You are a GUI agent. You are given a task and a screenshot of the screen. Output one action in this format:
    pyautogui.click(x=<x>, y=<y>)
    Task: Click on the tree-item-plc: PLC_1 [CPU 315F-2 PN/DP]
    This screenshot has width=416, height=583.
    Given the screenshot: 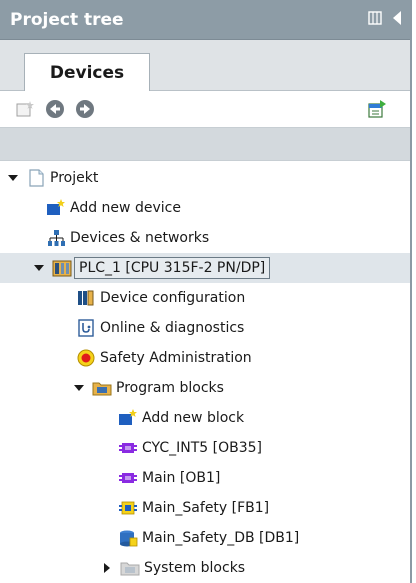 What is the action you would take?
    pyautogui.click(x=205, y=268)
    